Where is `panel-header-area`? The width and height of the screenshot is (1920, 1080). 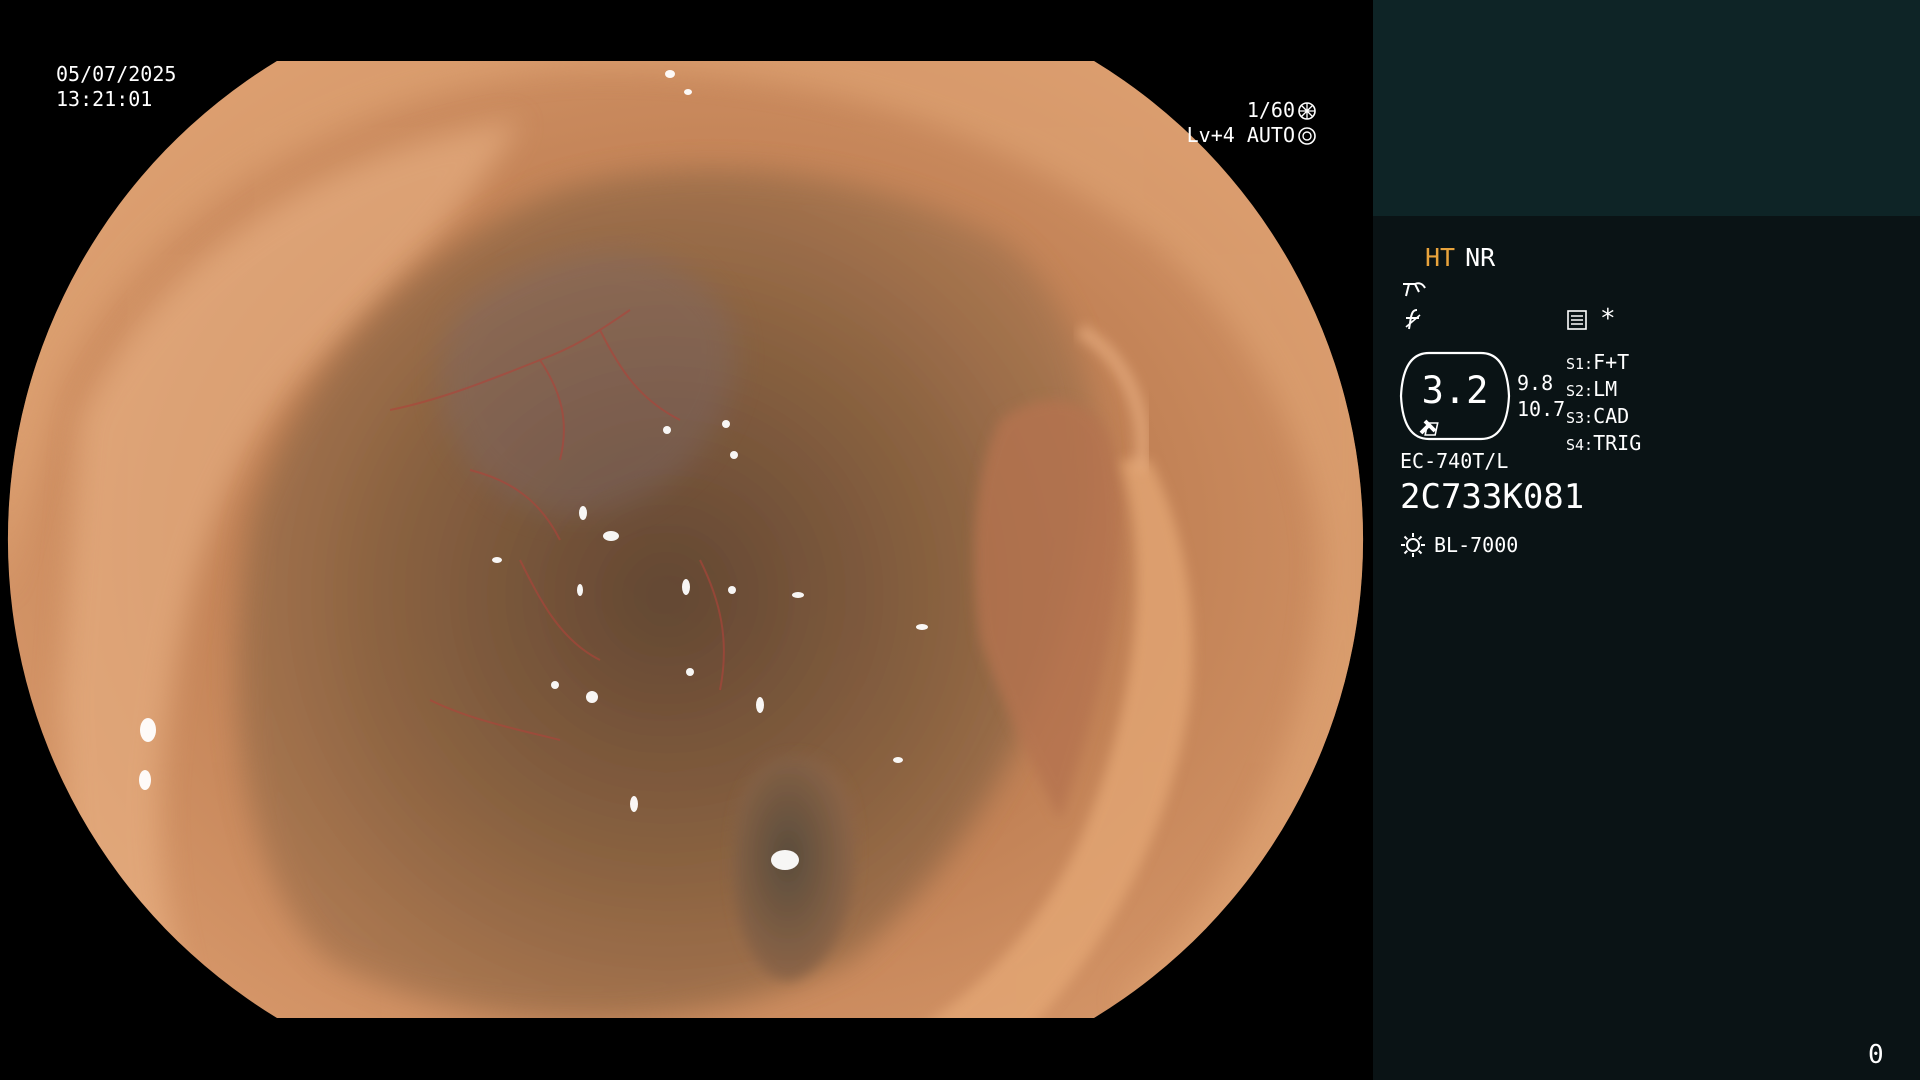 panel-header-area is located at coordinates (1646, 108).